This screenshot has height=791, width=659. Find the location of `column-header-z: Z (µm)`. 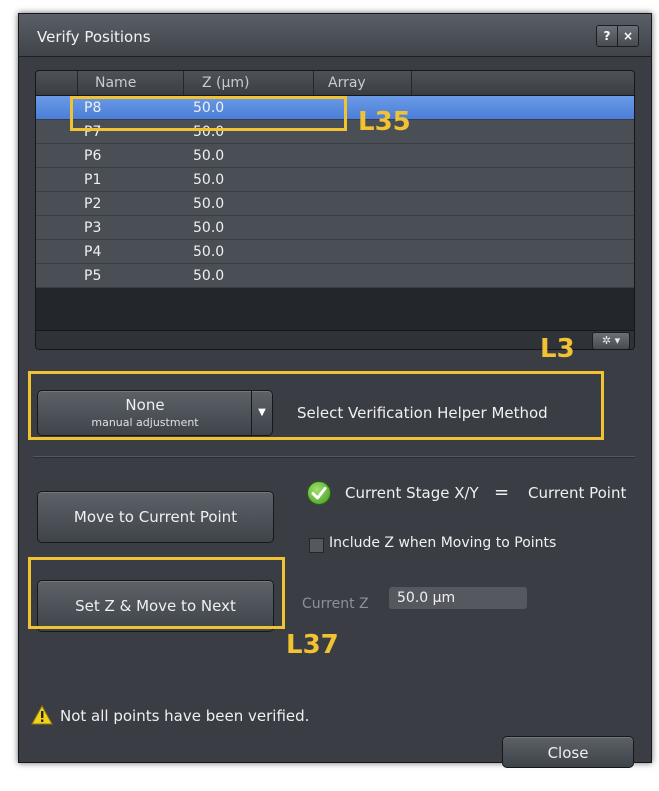

column-header-z: Z (µm) is located at coordinates (249, 83).